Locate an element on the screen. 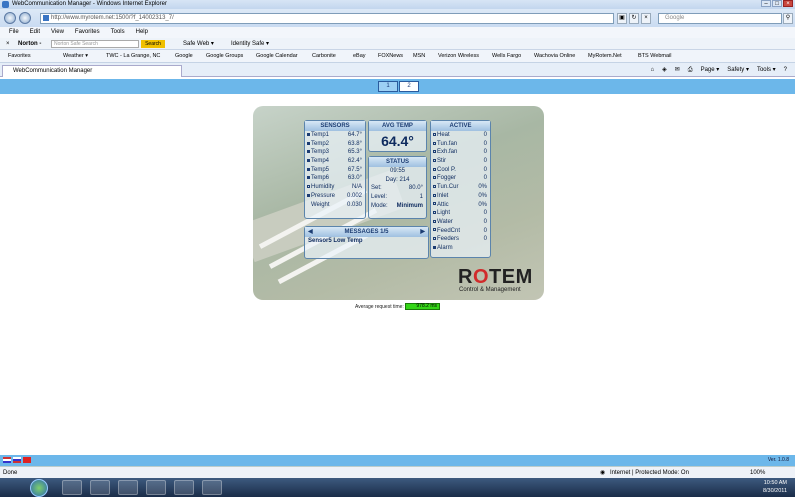  fav-google-groups: Google Groups is located at coordinates (224, 56).